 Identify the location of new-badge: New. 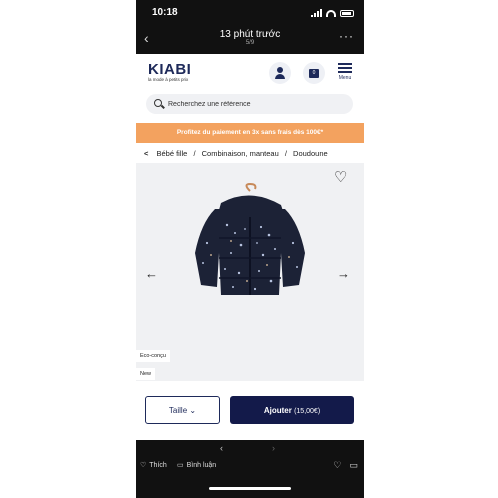
(146, 374).